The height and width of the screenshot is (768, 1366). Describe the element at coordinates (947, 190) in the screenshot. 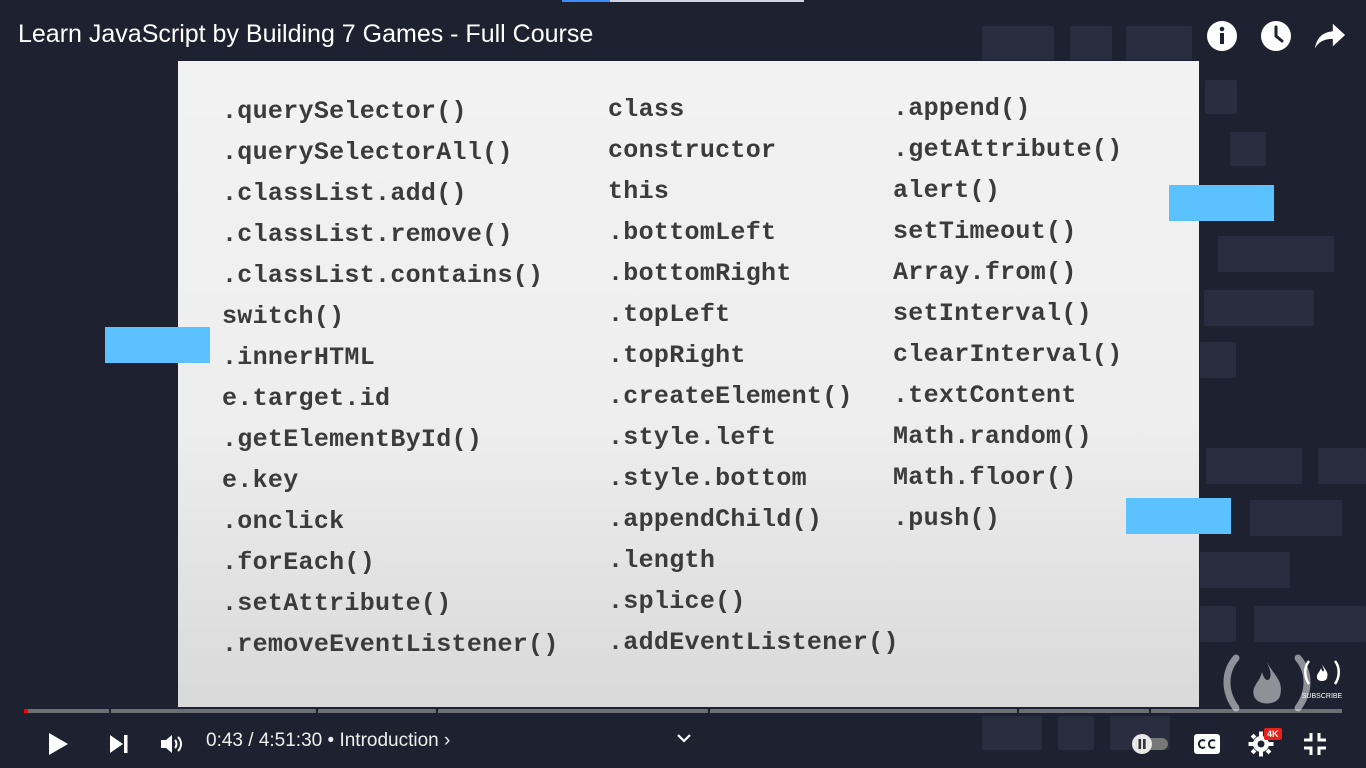

I see `method-item: alert()` at that location.